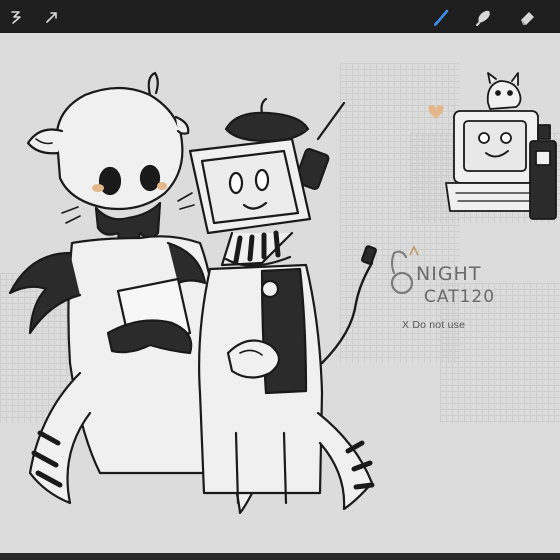  I want to click on watermark-notice: X Do not use, so click(434, 325).